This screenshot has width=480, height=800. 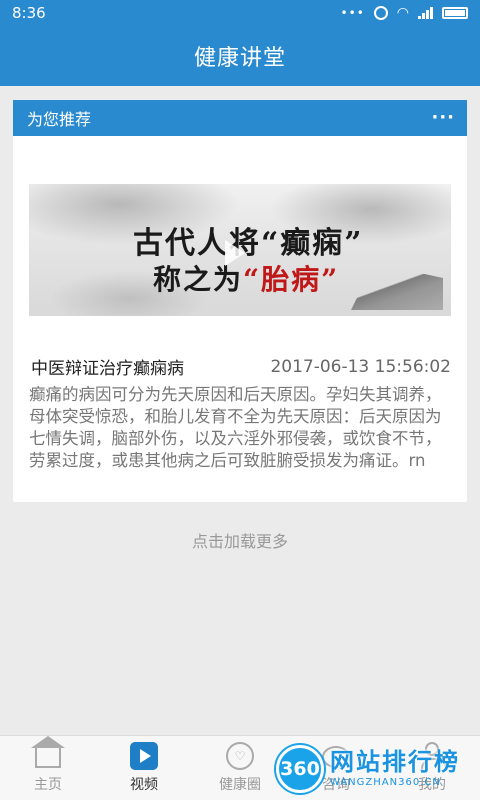 What do you see at coordinates (455, 13) in the screenshot?
I see `battery-icon` at bounding box center [455, 13].